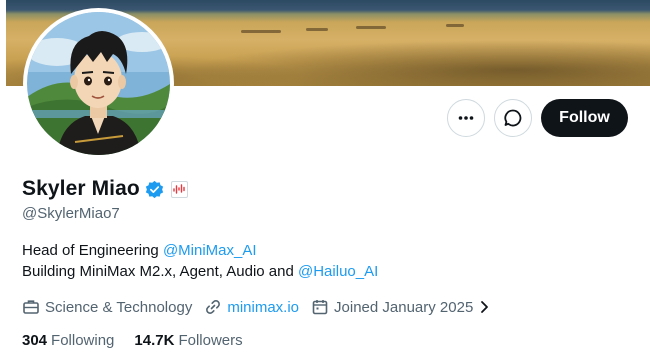 This screenshot has width=650, height=359. Describe the element at coordinates (338, 271) in the screenshot. I see `mention-hailuo-link: @Hailuo_AI` at that location.